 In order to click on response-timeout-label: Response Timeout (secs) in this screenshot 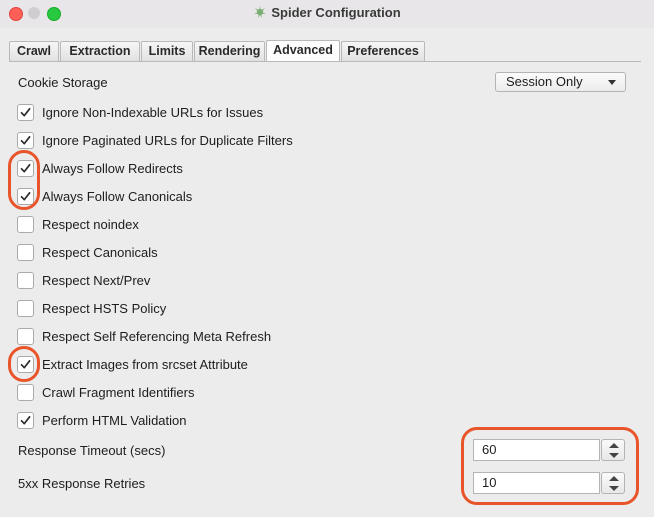, I will do `click(92, 450)`.